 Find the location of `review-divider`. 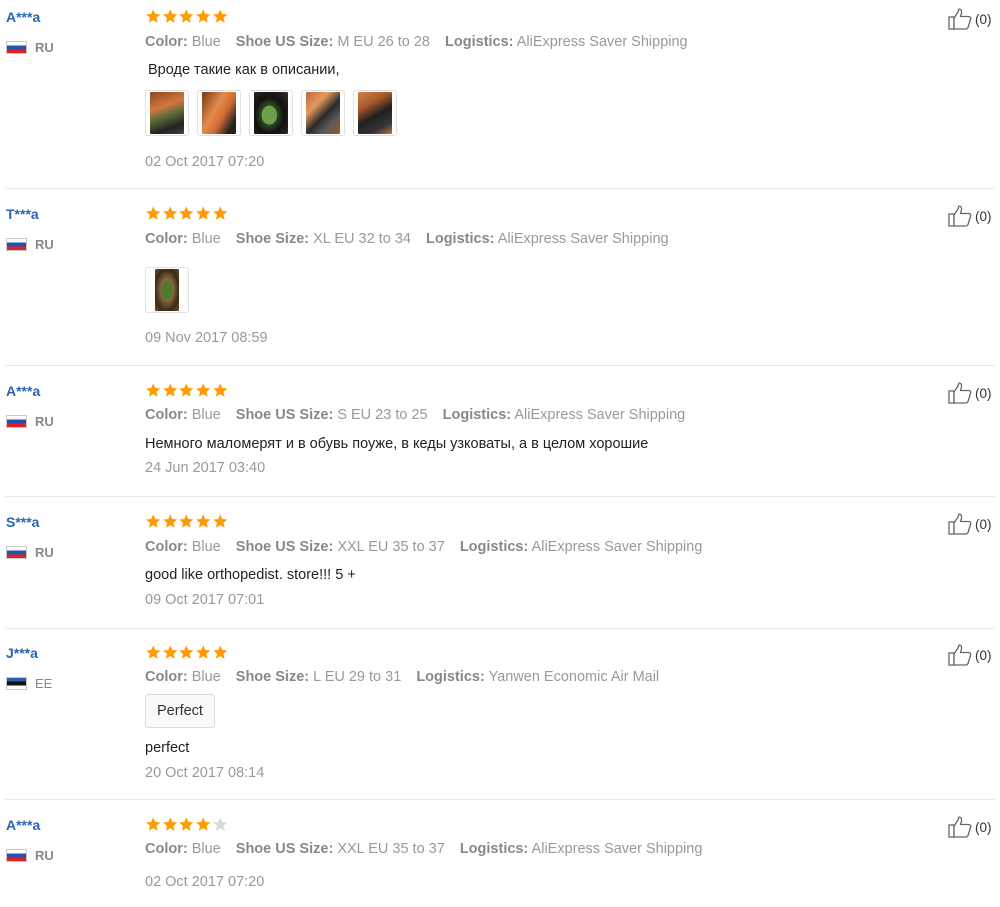

review-divider is located at coordinates (500, 628).